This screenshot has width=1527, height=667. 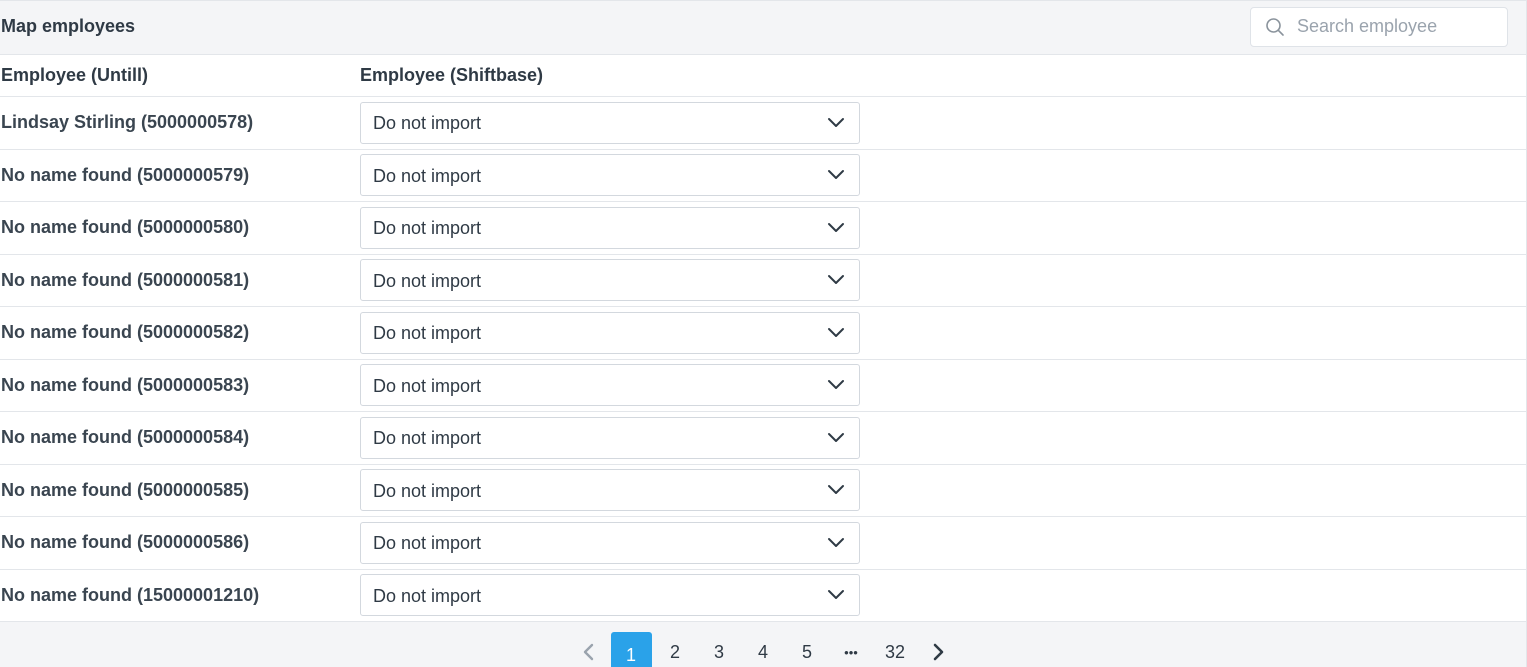 What do you see at coordinates (719, 649) in the screenshot?
I see `pagination-page-3: 3` at bounding box center [719, 649].